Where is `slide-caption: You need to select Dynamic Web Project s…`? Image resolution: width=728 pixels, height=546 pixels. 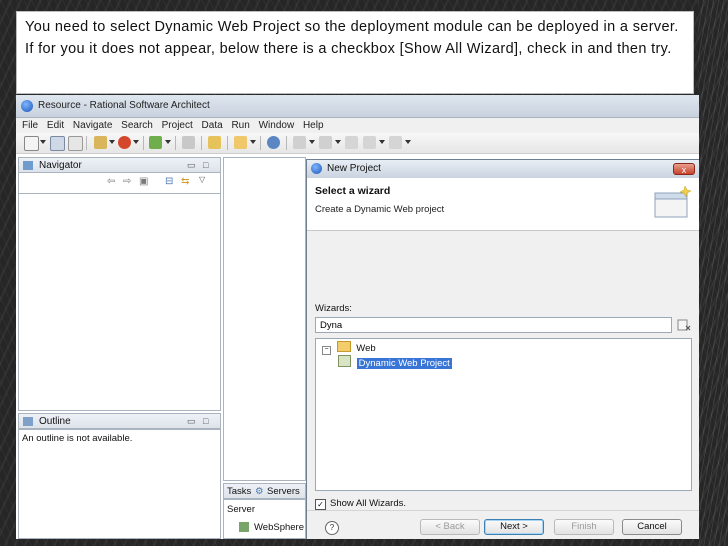
slide-caption: You need to select Dynamic Web Project s… is located at coordinates (355, 52).